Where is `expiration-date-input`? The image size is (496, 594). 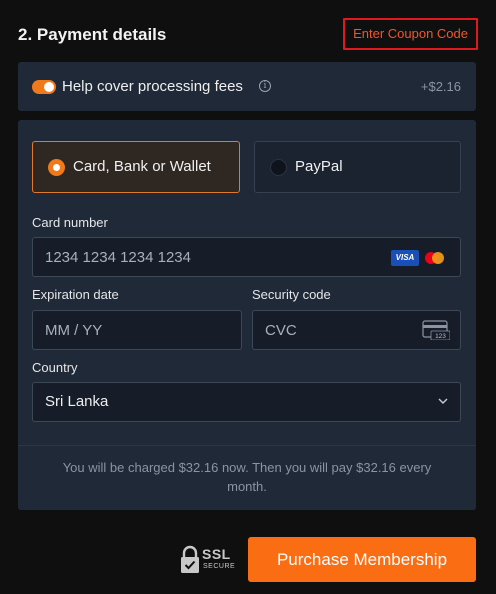 expiration-date-input is located at coordinates (137, 330).